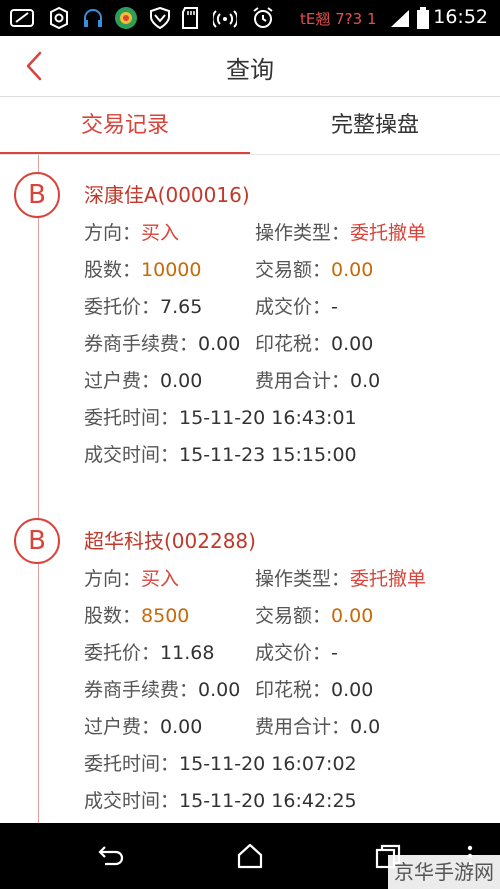 The width and height of the screenshot is (500, 889). What do you see at coordinates (250, 70) in the screenshot?
I see `page-title: 查询` at bounding box center [250, 70].